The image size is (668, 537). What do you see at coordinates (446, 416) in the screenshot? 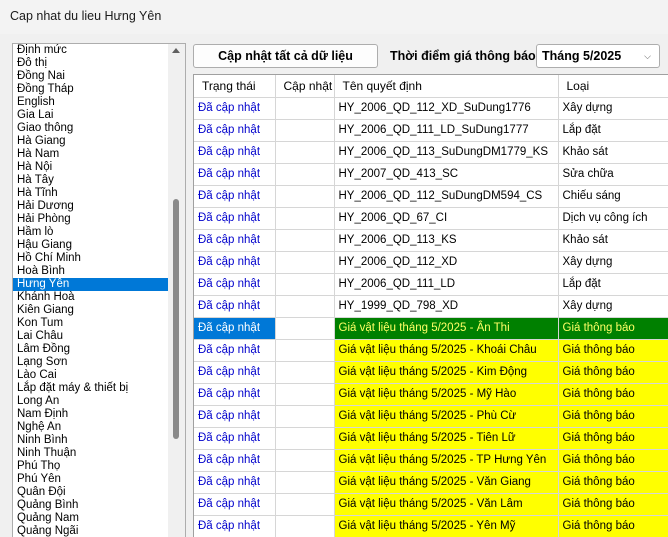
I see `decision-name-cell: Giá vật liệu tháng 5/2025 - Phù Cừ` at bounding box center [446, 416].